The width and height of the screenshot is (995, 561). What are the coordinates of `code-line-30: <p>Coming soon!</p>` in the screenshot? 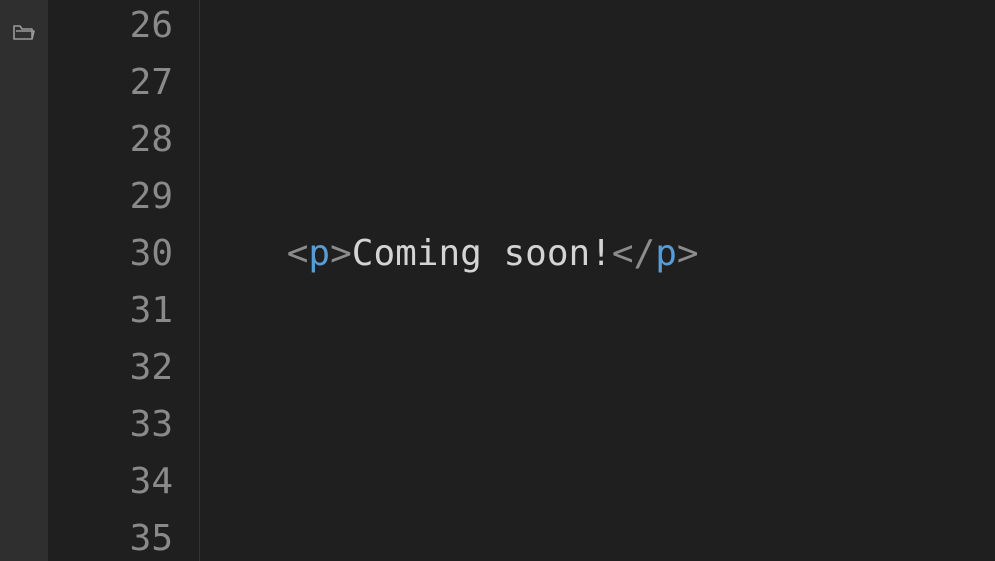 It's located at (449, 253).